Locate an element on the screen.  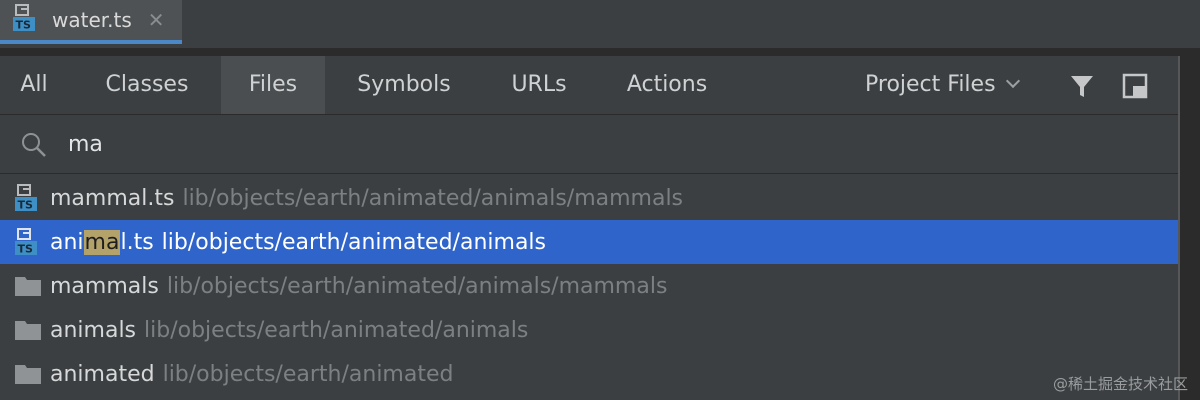
tab-classes: Classes is located at coordinates (147, 85).